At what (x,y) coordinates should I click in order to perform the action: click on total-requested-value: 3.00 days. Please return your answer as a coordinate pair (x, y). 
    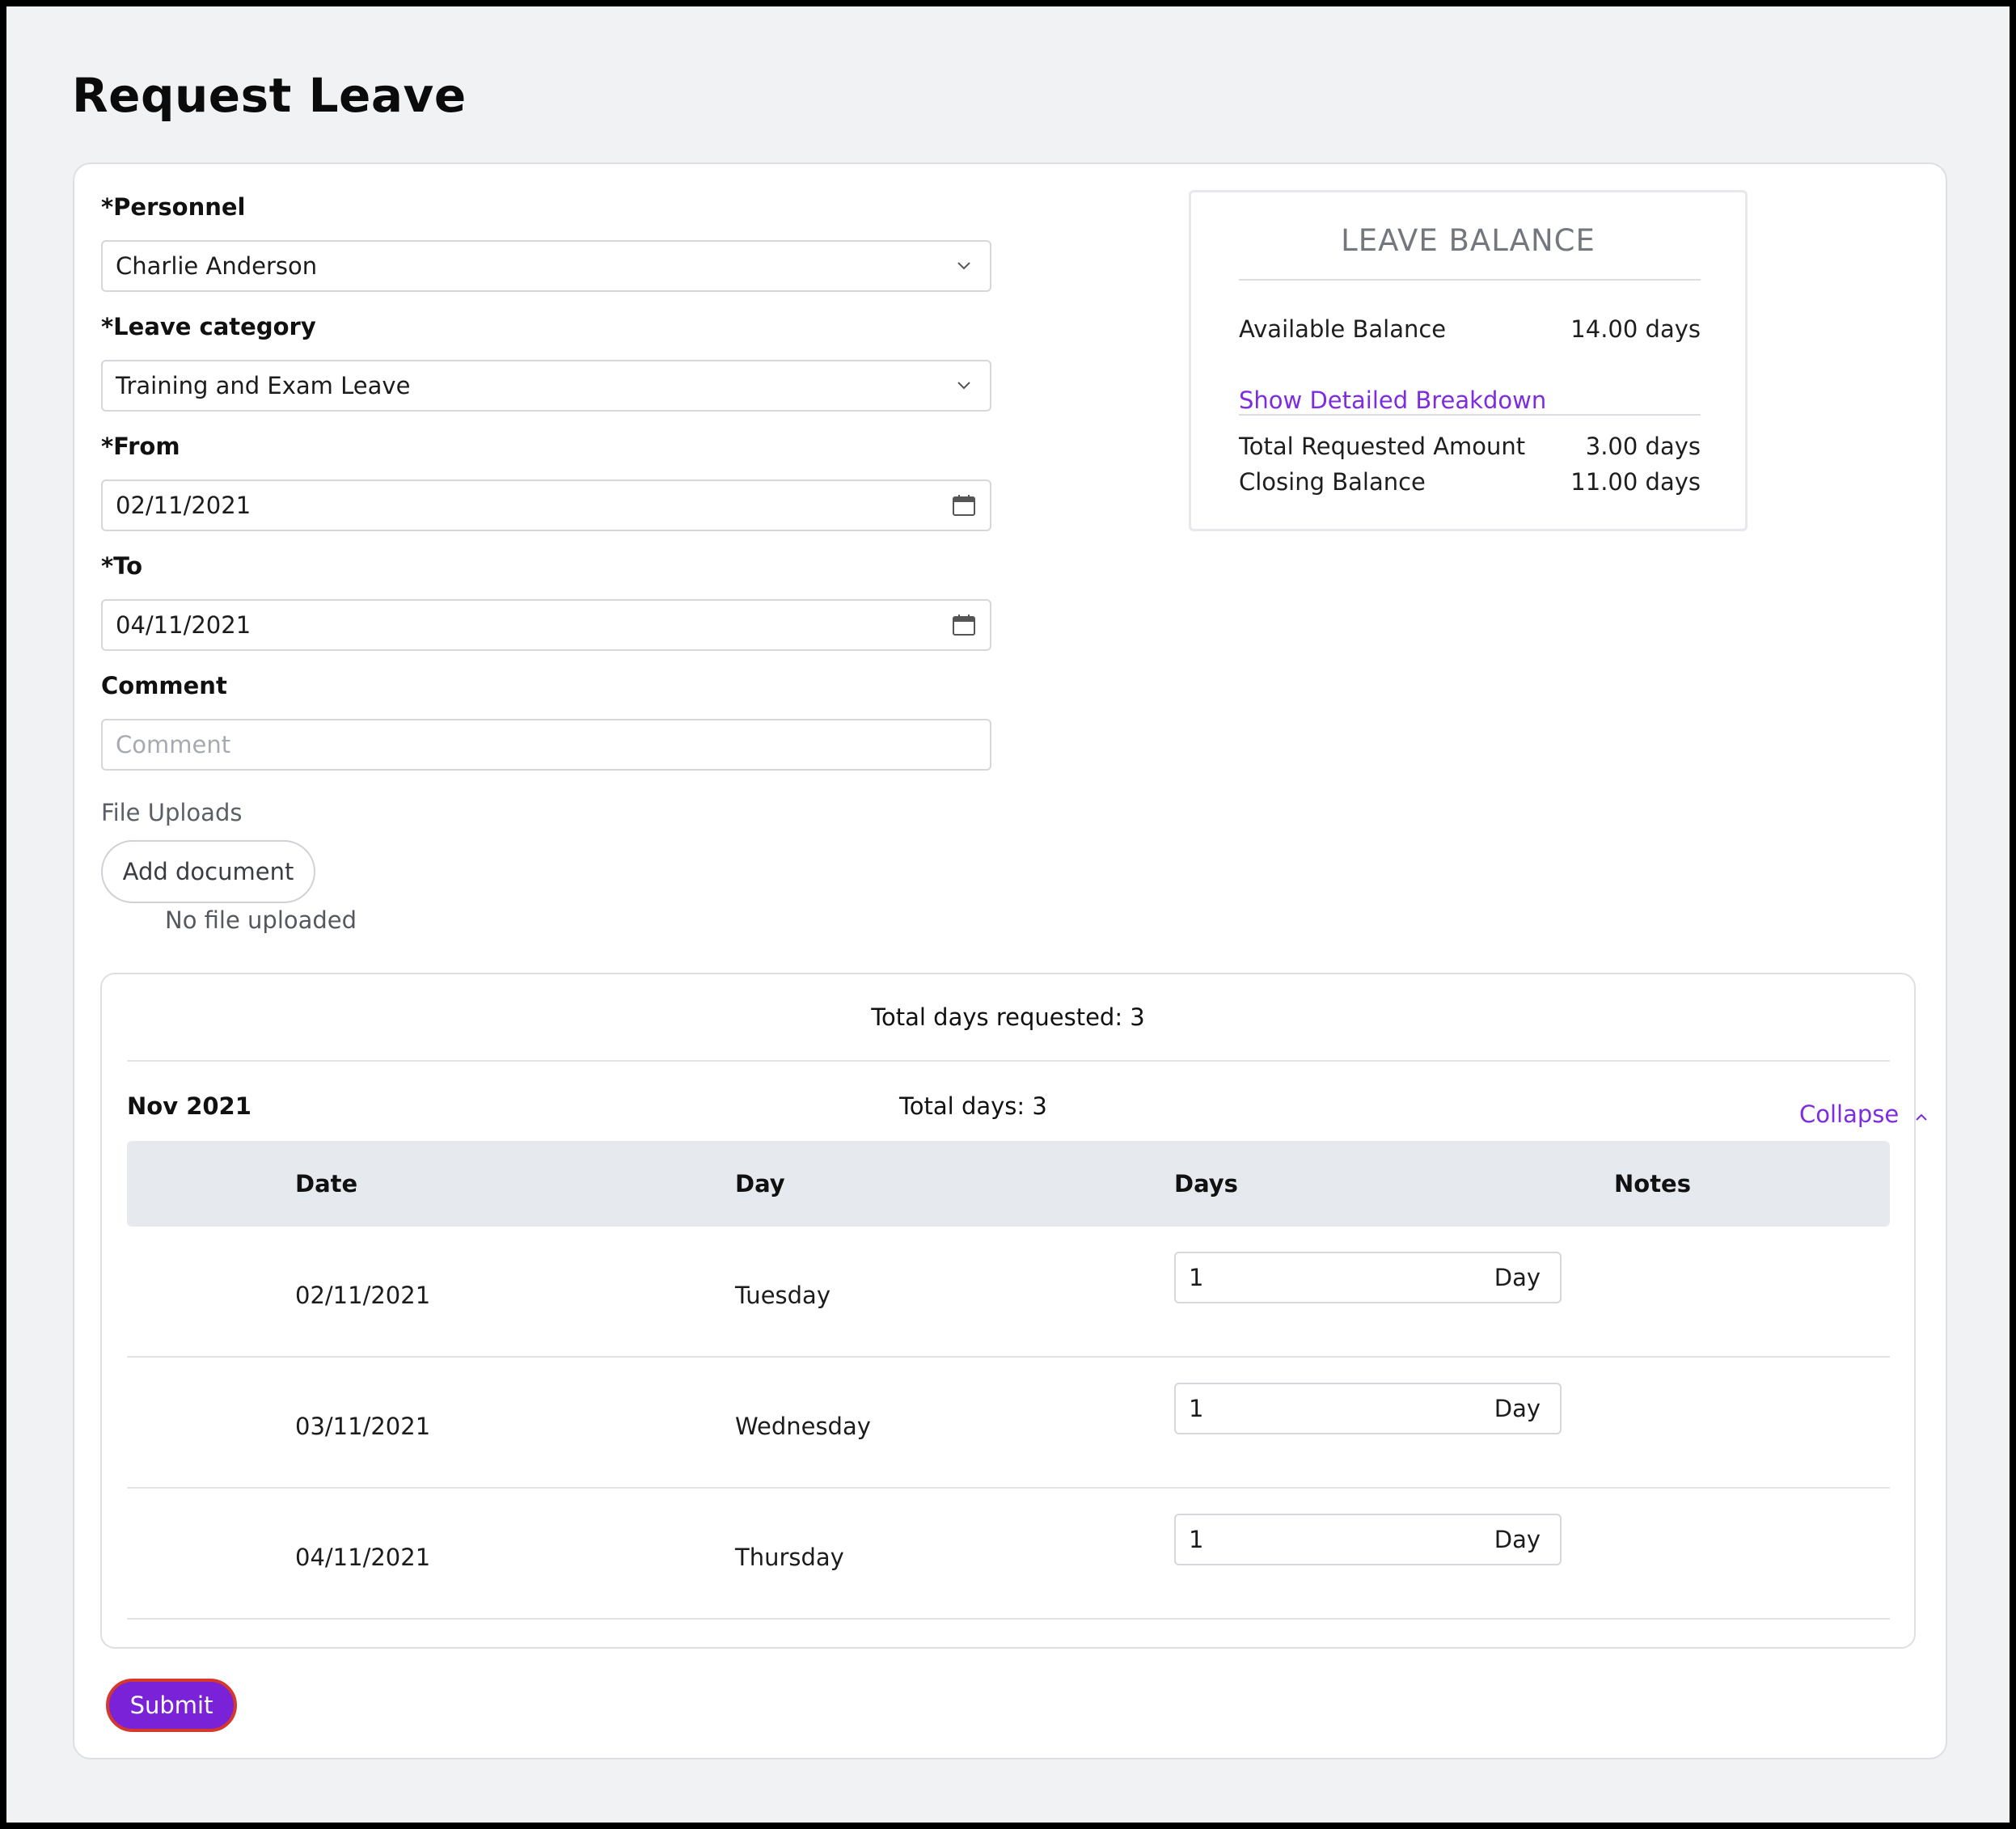
    Looking at the image, I should click on (1643, 446).